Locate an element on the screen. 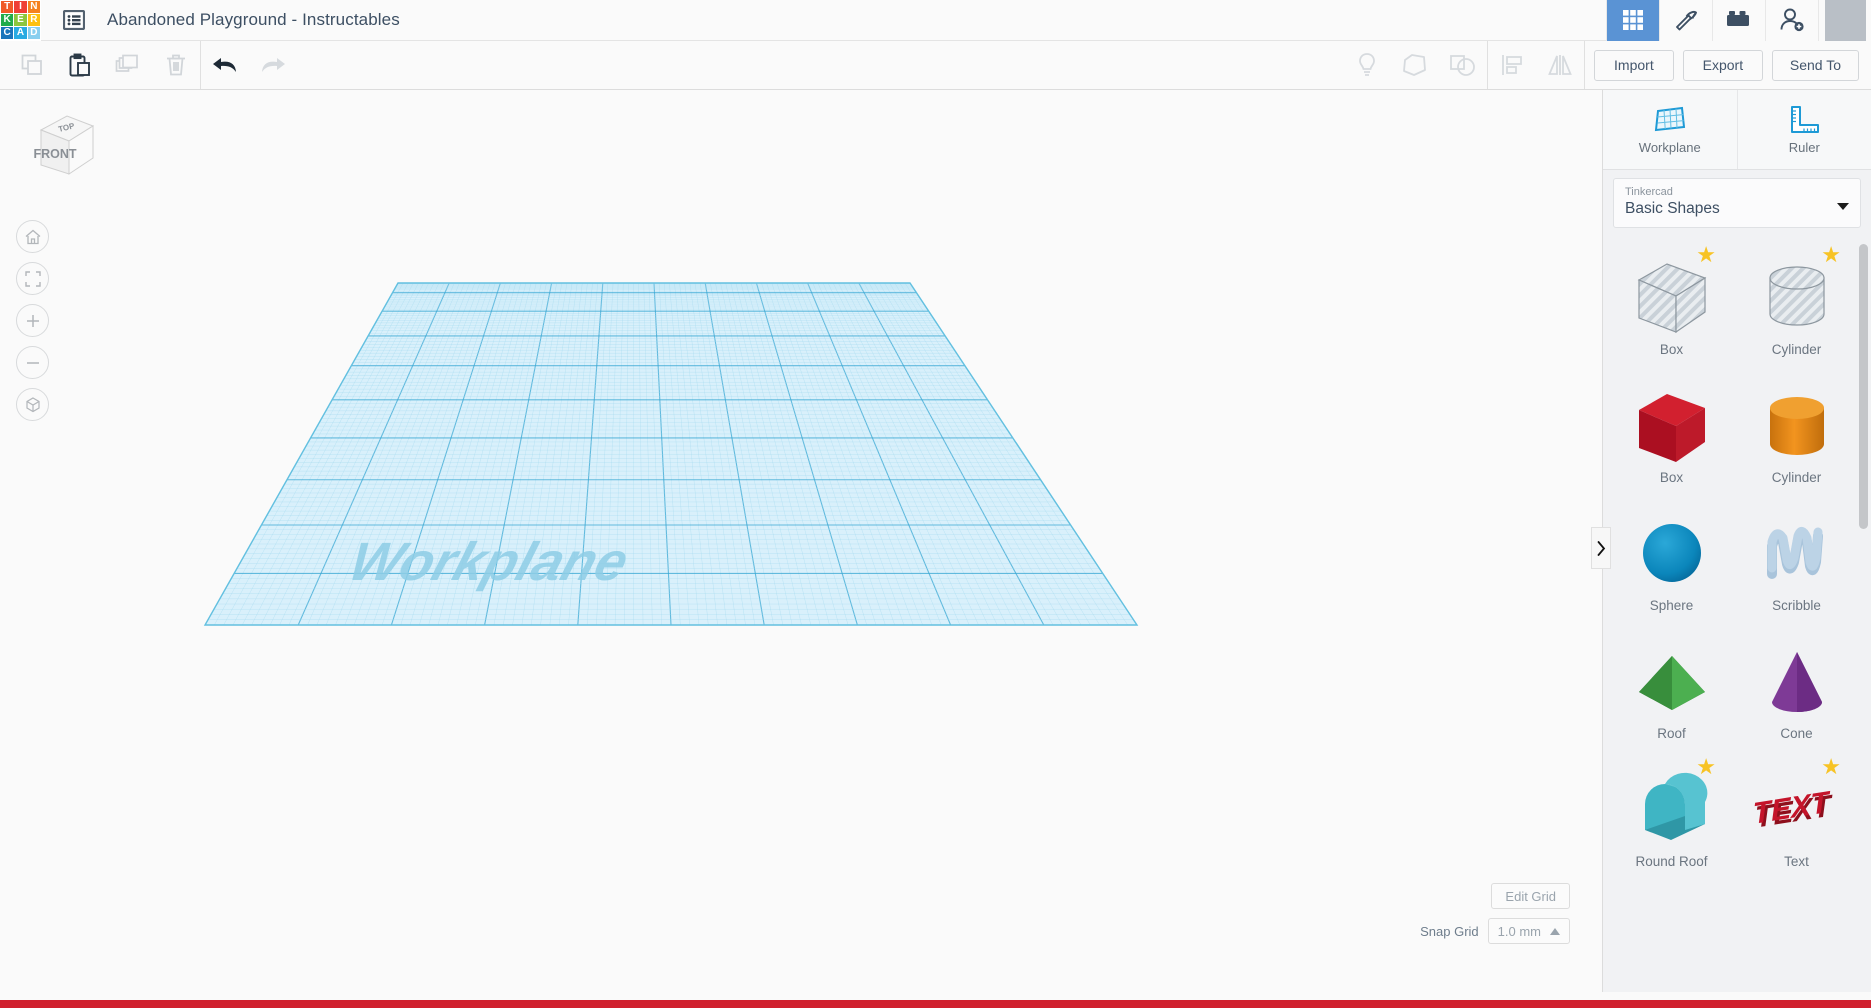 The height and width of the screenshot is (1008, 1871). topbar-actions is located at coordinates (1738, 20).